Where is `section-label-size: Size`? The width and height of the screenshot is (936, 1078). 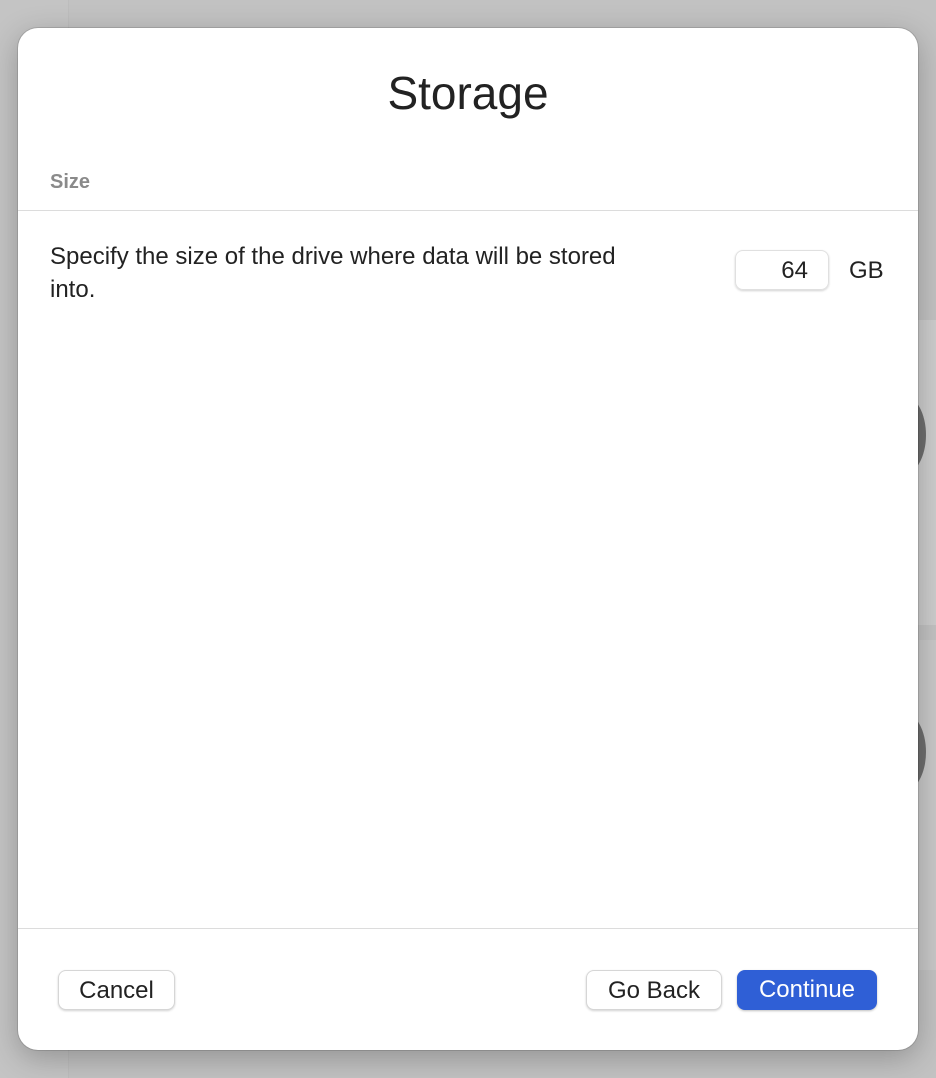 section-label-size: Size is located at coordinates (70, 182).